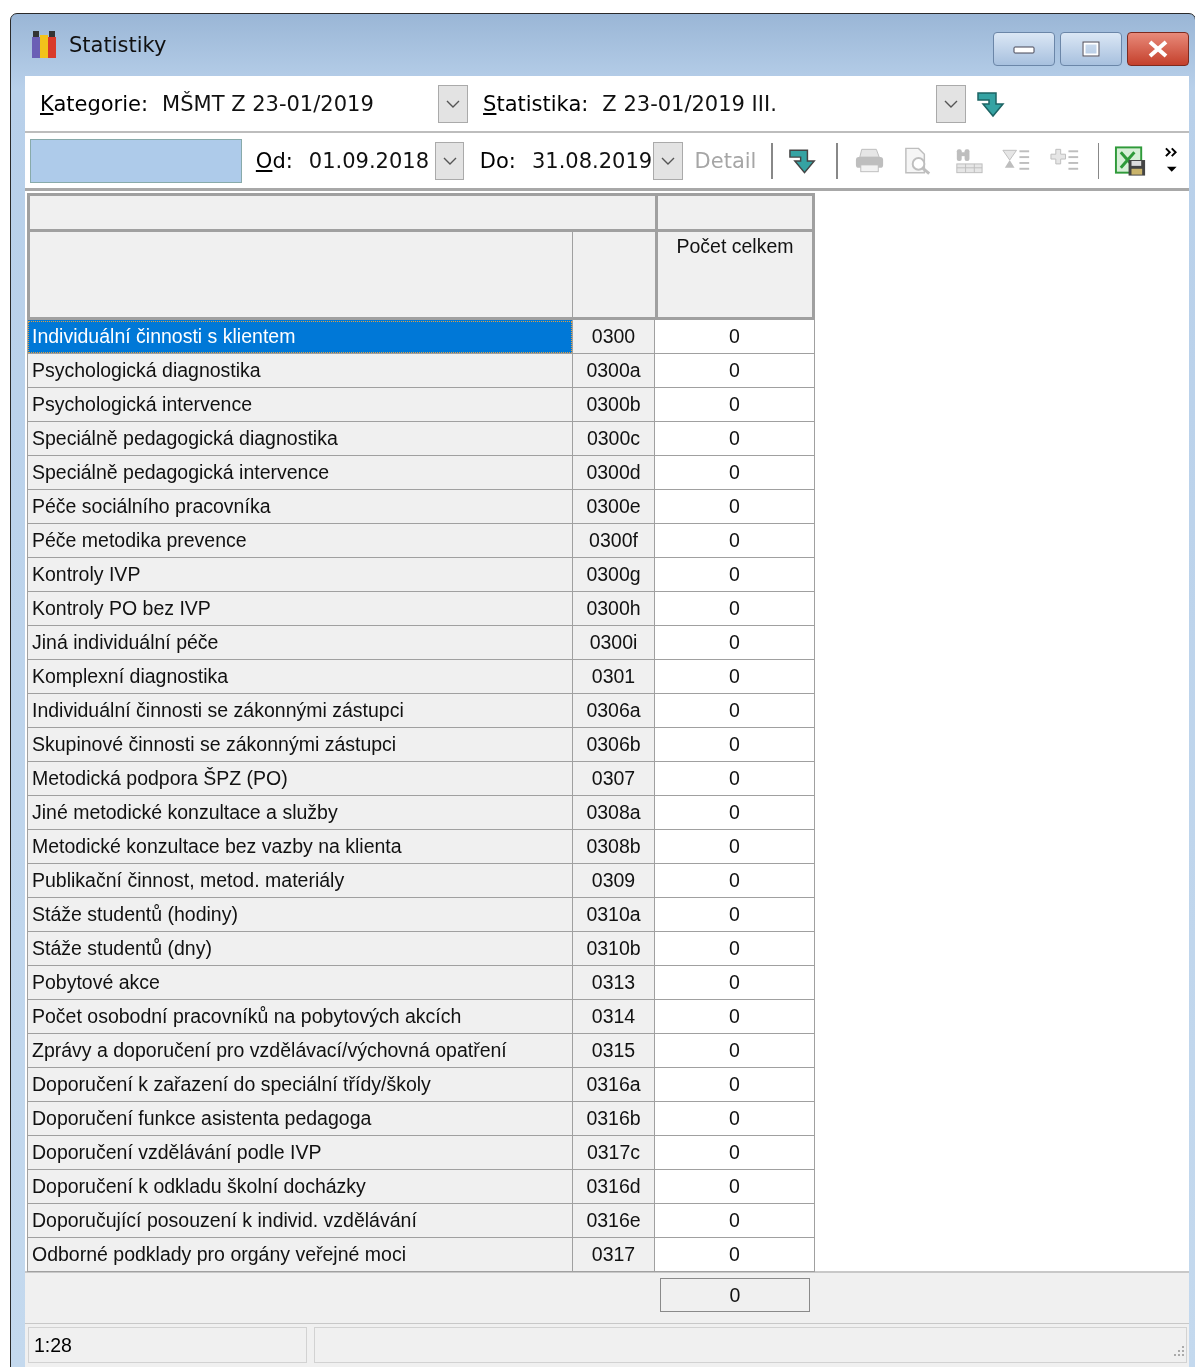 This screenshot has height=1367, width=1195. I want to click on row-name-cell: Komplexní diagnostika, so click(300, 677).